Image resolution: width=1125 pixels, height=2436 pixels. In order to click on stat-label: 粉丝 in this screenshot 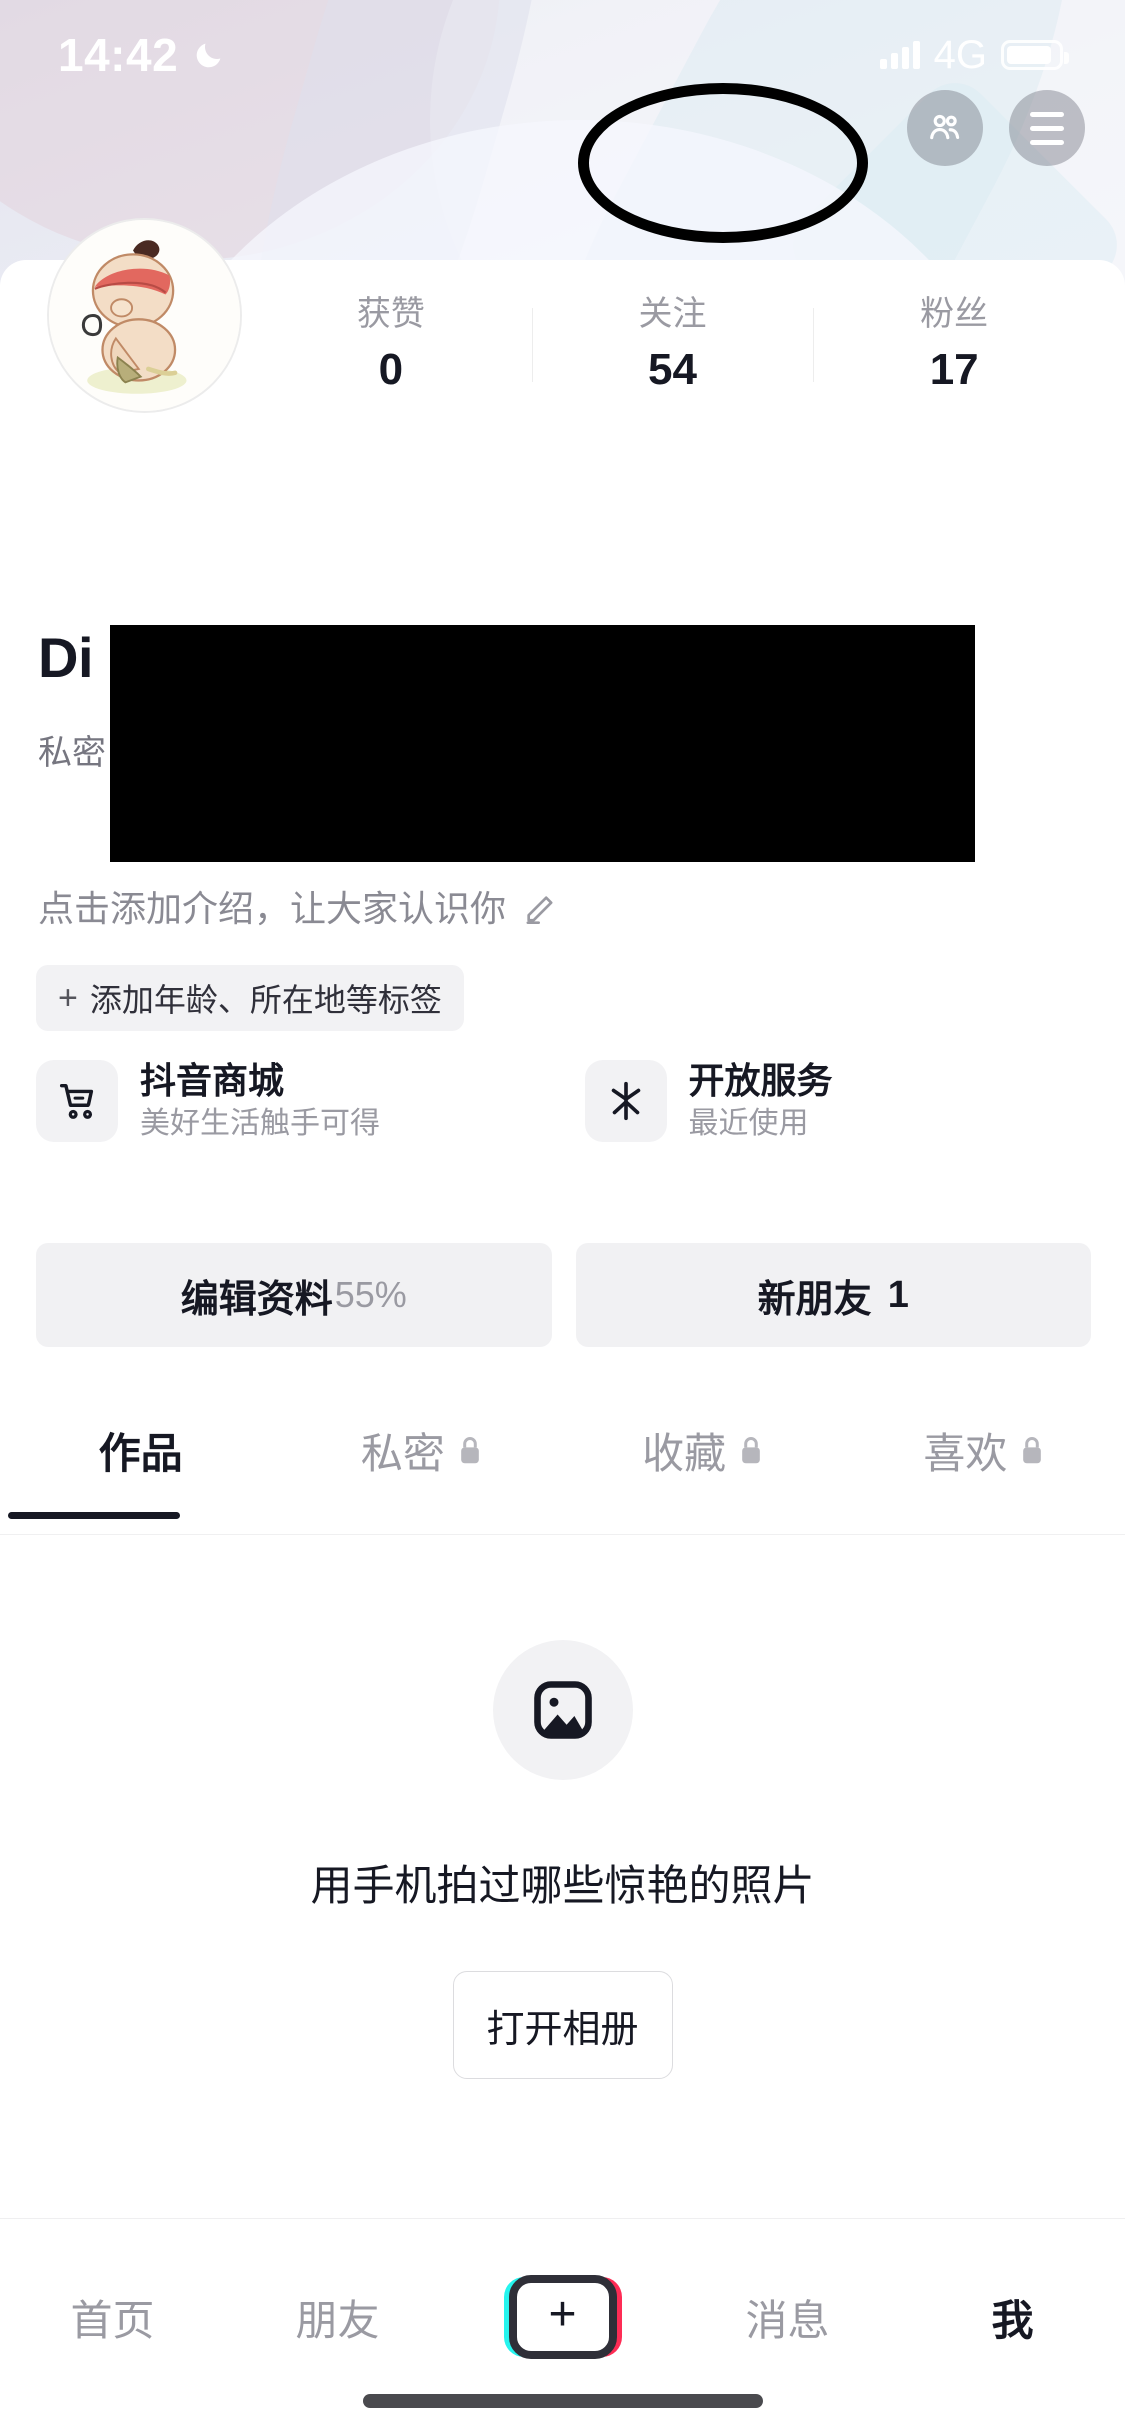, I will do `click(954, 314)`.